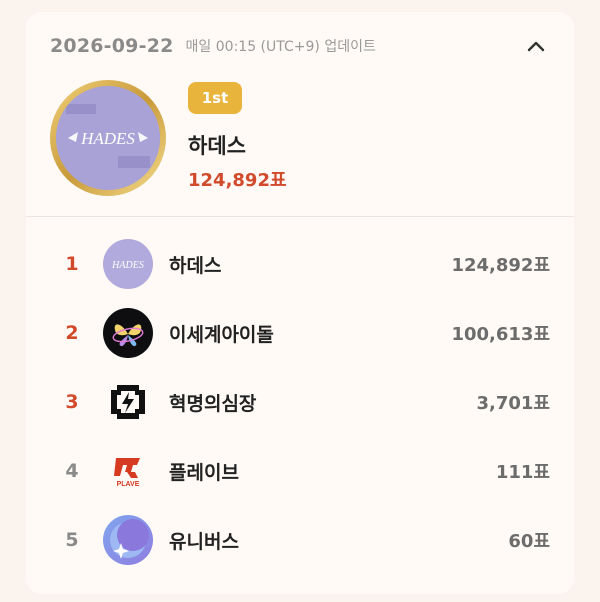 This screenshot has height=602, width=600. I want to click on hades-logo: HADES, so click(128, 264).